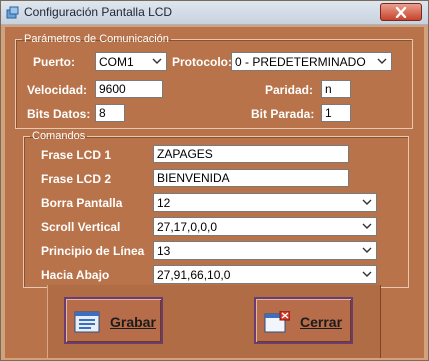  Describe the element at coordinates (93, 251) in the screenshot. I see `principio-label: Principio de Línea` at that location.